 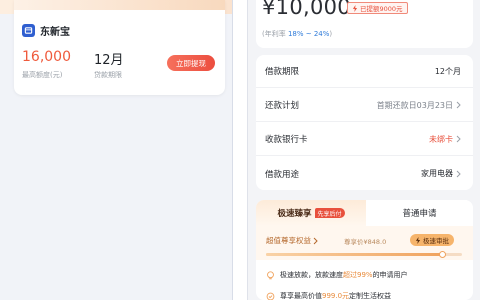 I want to click on repayment-plan-value-wrap: 首期还款日03月23日, so click(x=419, y=105).